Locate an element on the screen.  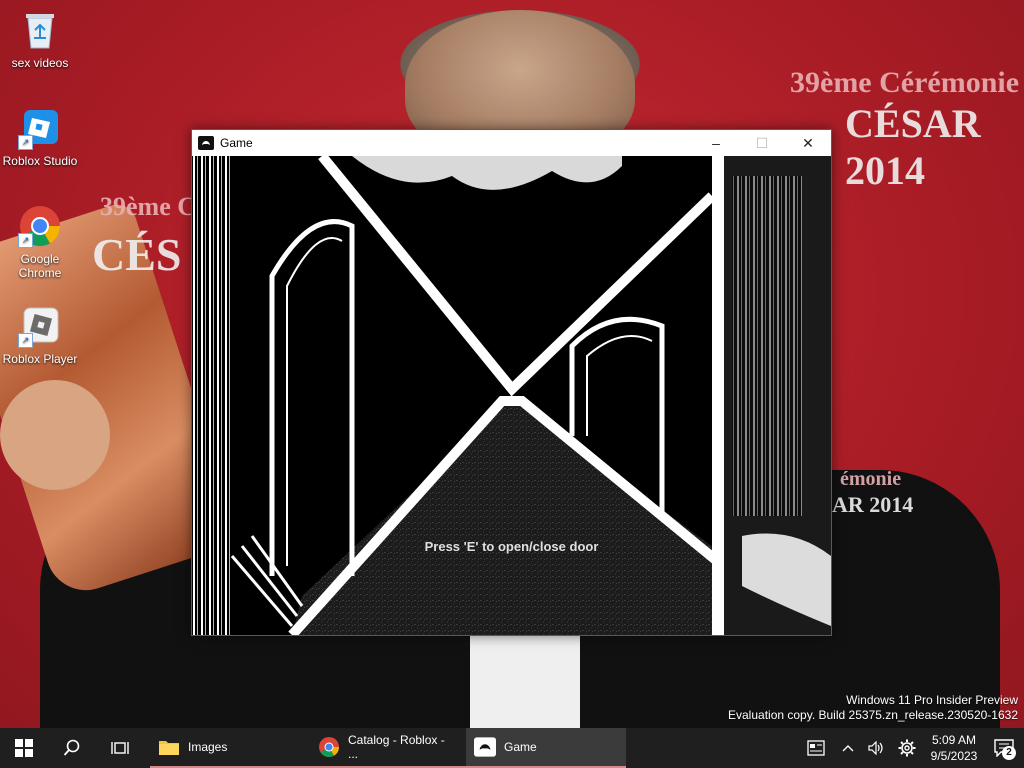
task-view-icon is located at coordinates (120, 748).